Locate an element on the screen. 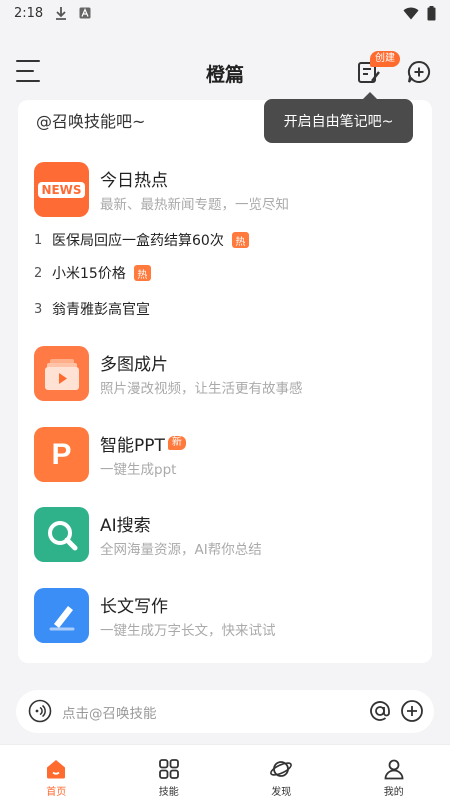 This screenshot has height=800, width=450. tab-skills: 技能 is located at coordinates (169, 772).